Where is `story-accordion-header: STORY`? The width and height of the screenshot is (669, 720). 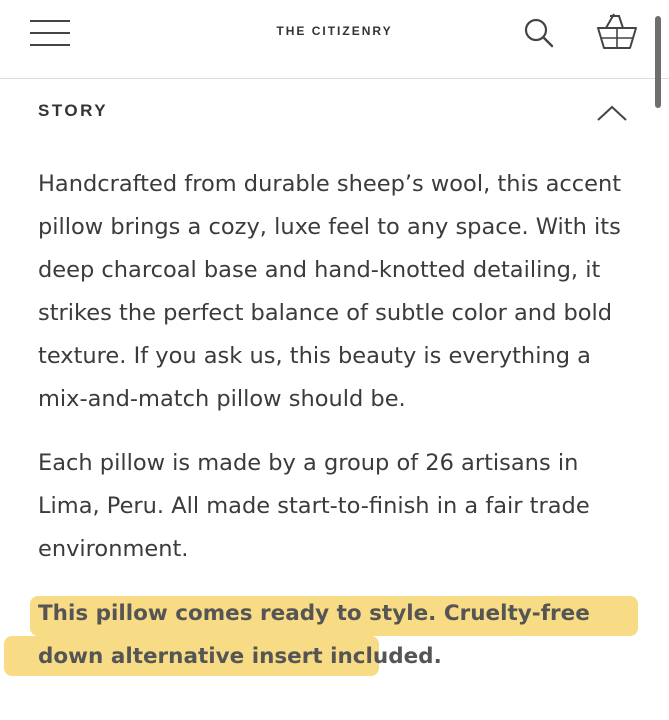
story-accordion-header: STORY is located at coordinates (334, 112).